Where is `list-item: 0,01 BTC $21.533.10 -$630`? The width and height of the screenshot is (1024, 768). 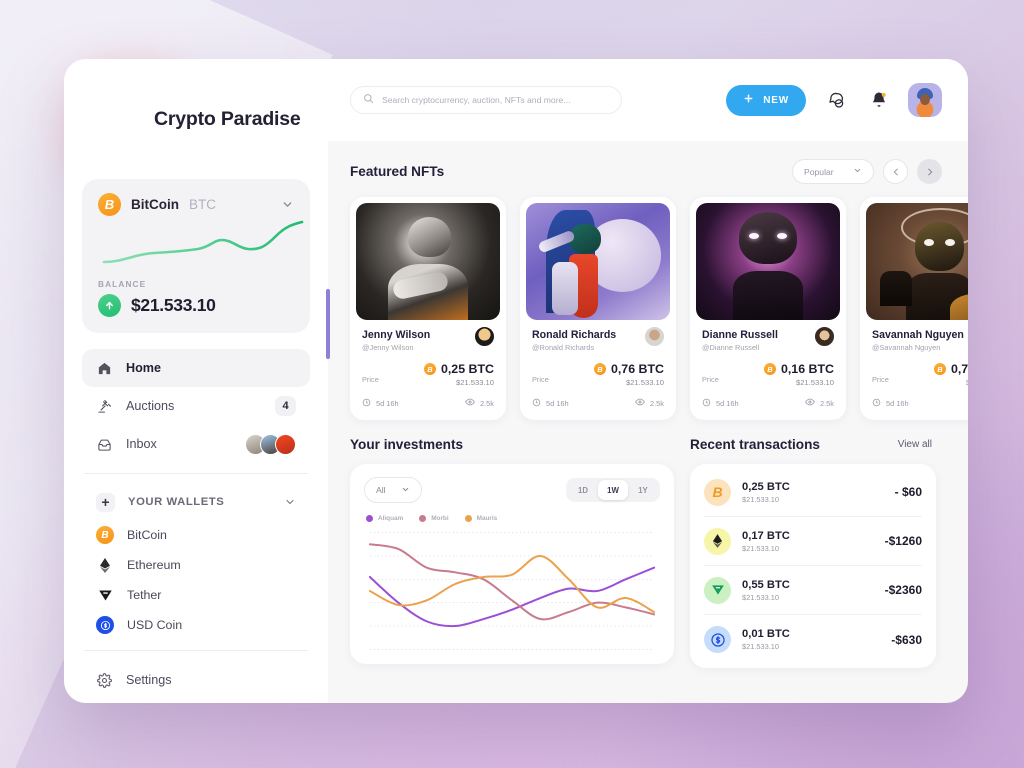
list-item: 0,01 BTC $21.533.10 -$630 is located at coordinates (813, 639).